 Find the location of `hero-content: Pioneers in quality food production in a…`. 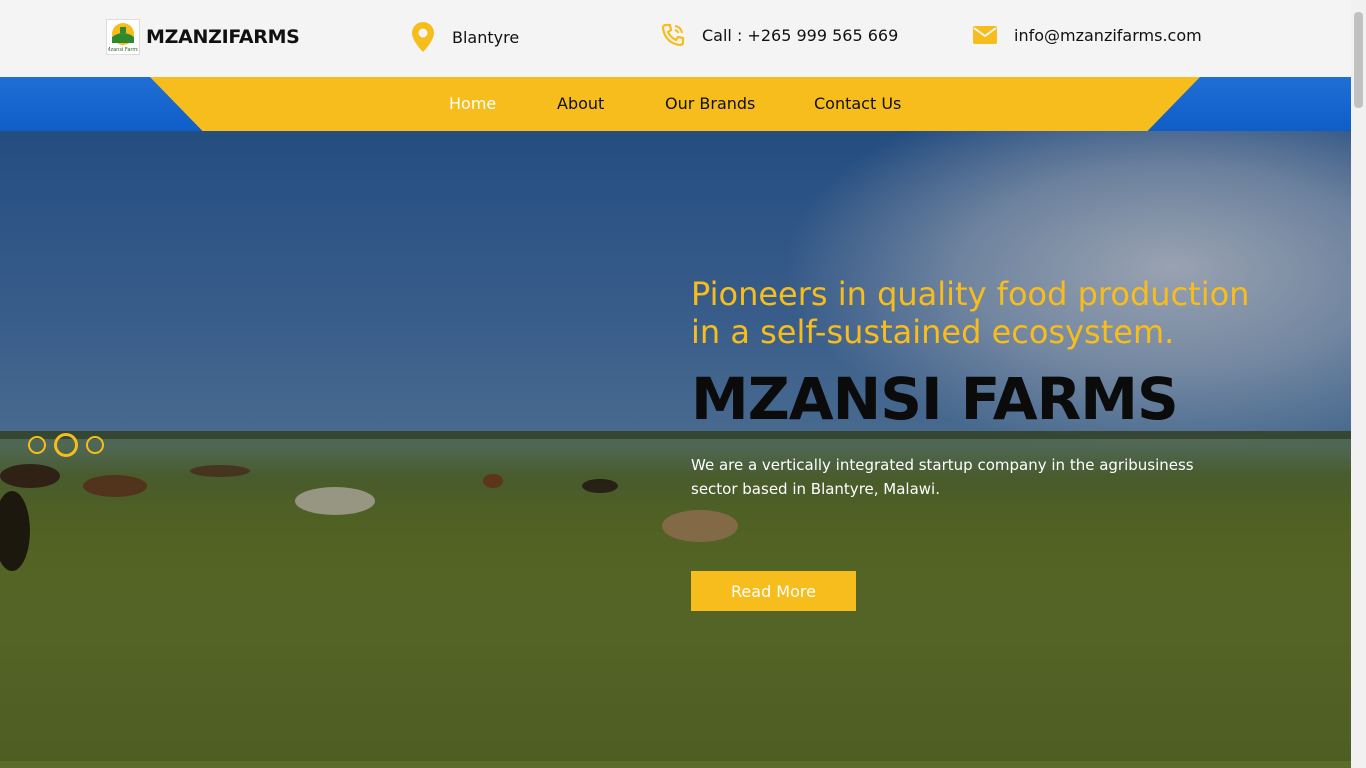

hero-content: Pioneers in quality food production in a… is located at coordinates (971, 388).